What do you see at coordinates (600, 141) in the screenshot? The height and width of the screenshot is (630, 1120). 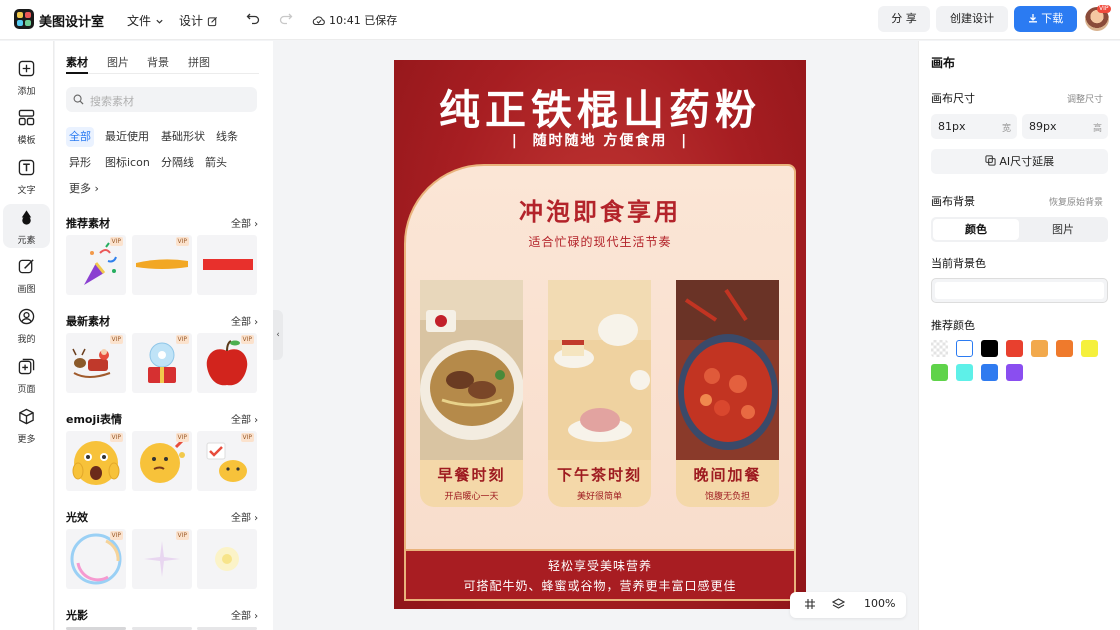 I see `poster-subtitle: | 随时随地 方便食用 |` at bounding box center [600, 141].